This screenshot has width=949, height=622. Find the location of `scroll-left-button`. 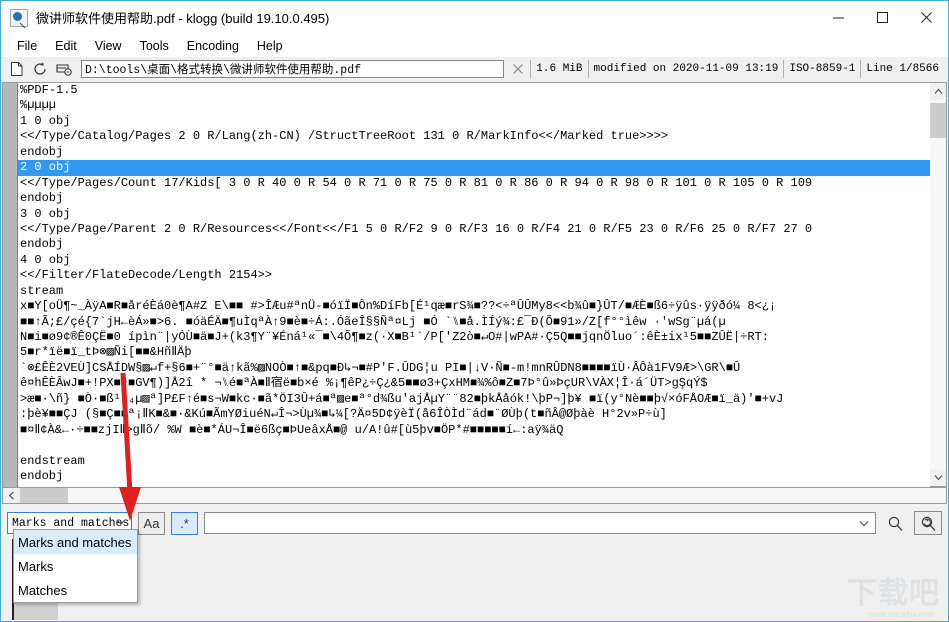

scroll-left-button is located at coordinates (11, 495).